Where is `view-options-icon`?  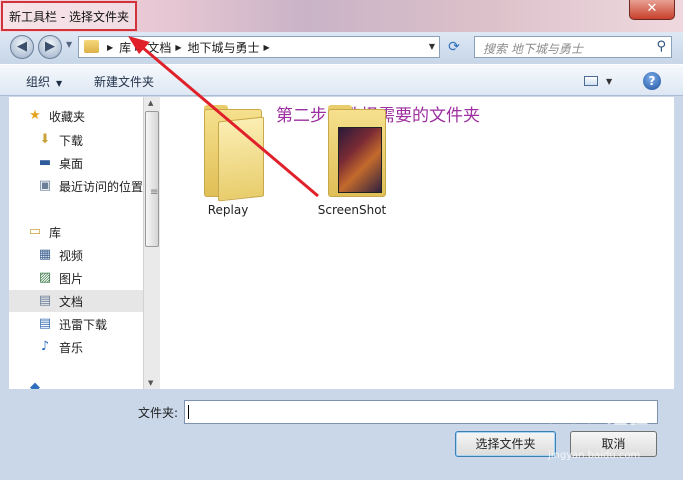 view-options-icon is located at coordinates (591, 81).